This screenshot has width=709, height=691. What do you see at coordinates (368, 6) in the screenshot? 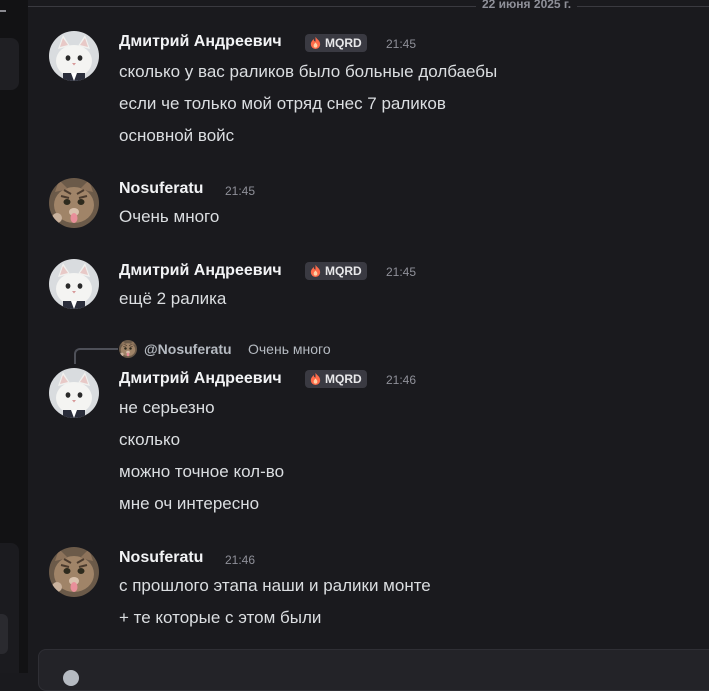
I see `date-divider` at bounding box center [368, 6].